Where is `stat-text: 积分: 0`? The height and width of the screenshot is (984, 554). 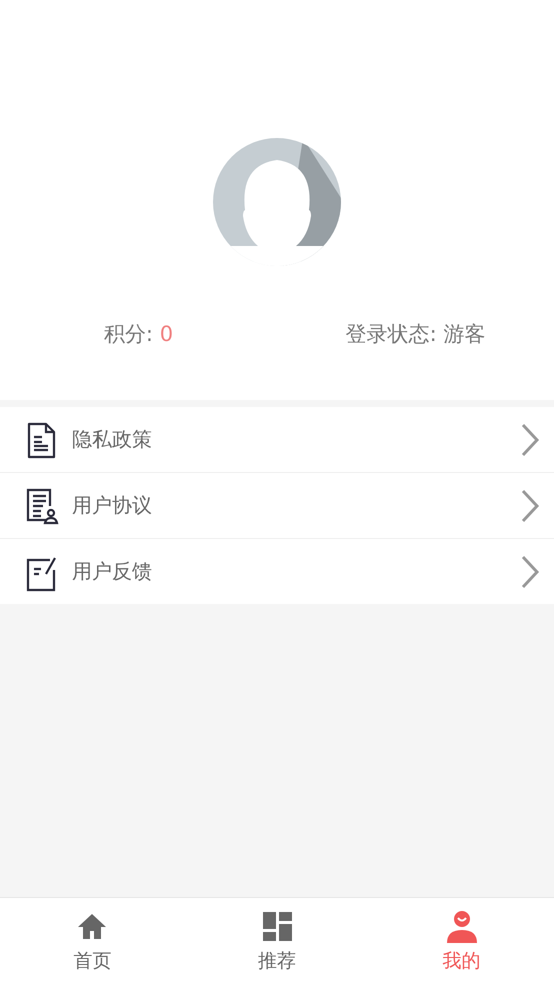
stat-text: 积分: 0 is located at coordinates (138, 334).